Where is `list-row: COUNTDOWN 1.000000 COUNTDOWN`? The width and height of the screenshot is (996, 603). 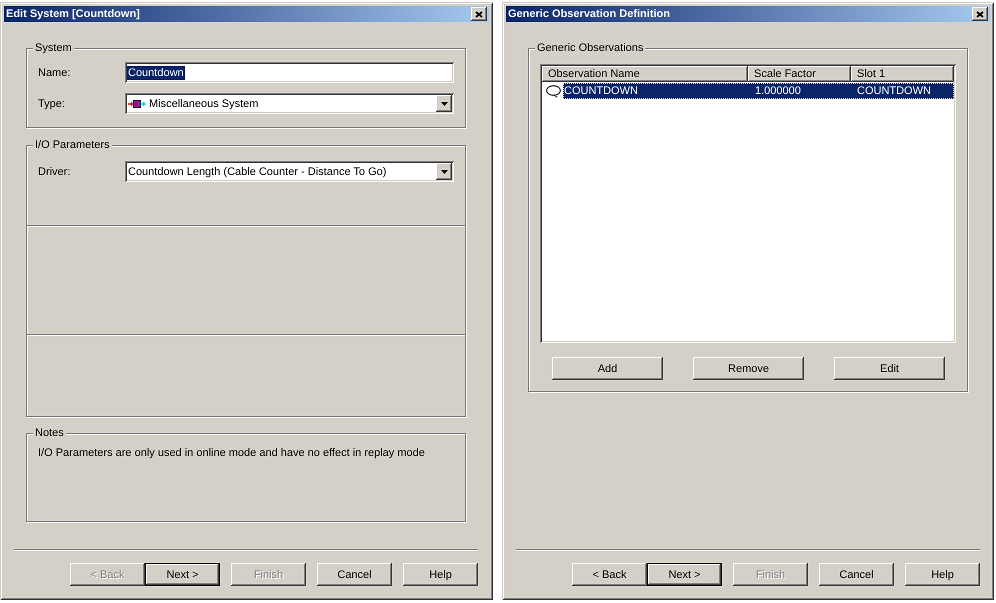
list-row: COUNTDOWN 1.000000 COUNTDOWN is located at coordinates (758, 91).